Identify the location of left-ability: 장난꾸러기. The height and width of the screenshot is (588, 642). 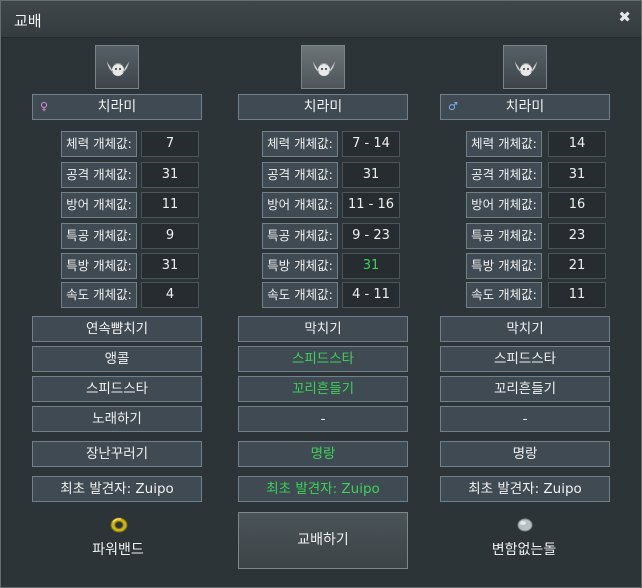
(117, 454).